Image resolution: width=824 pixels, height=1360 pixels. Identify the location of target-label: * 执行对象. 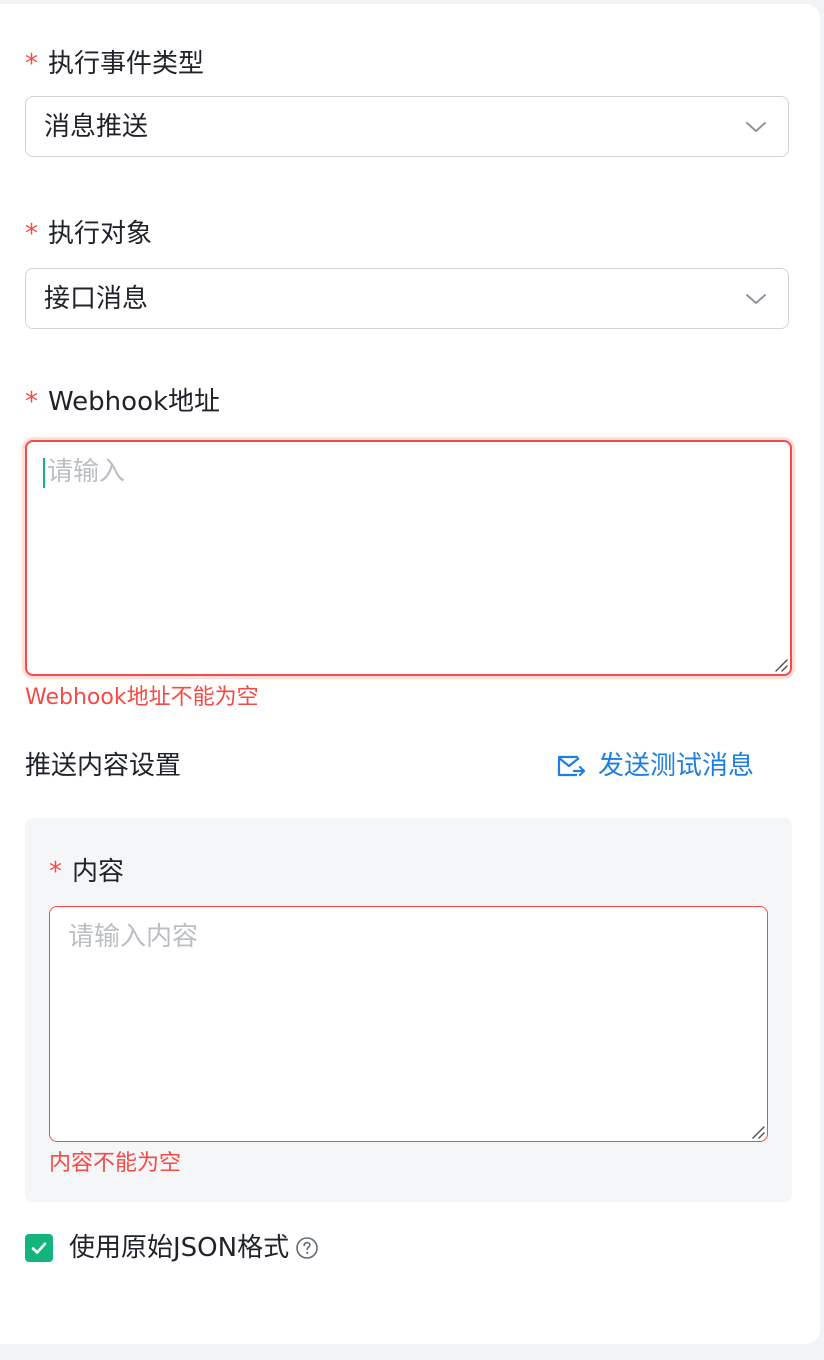
(89, 234).